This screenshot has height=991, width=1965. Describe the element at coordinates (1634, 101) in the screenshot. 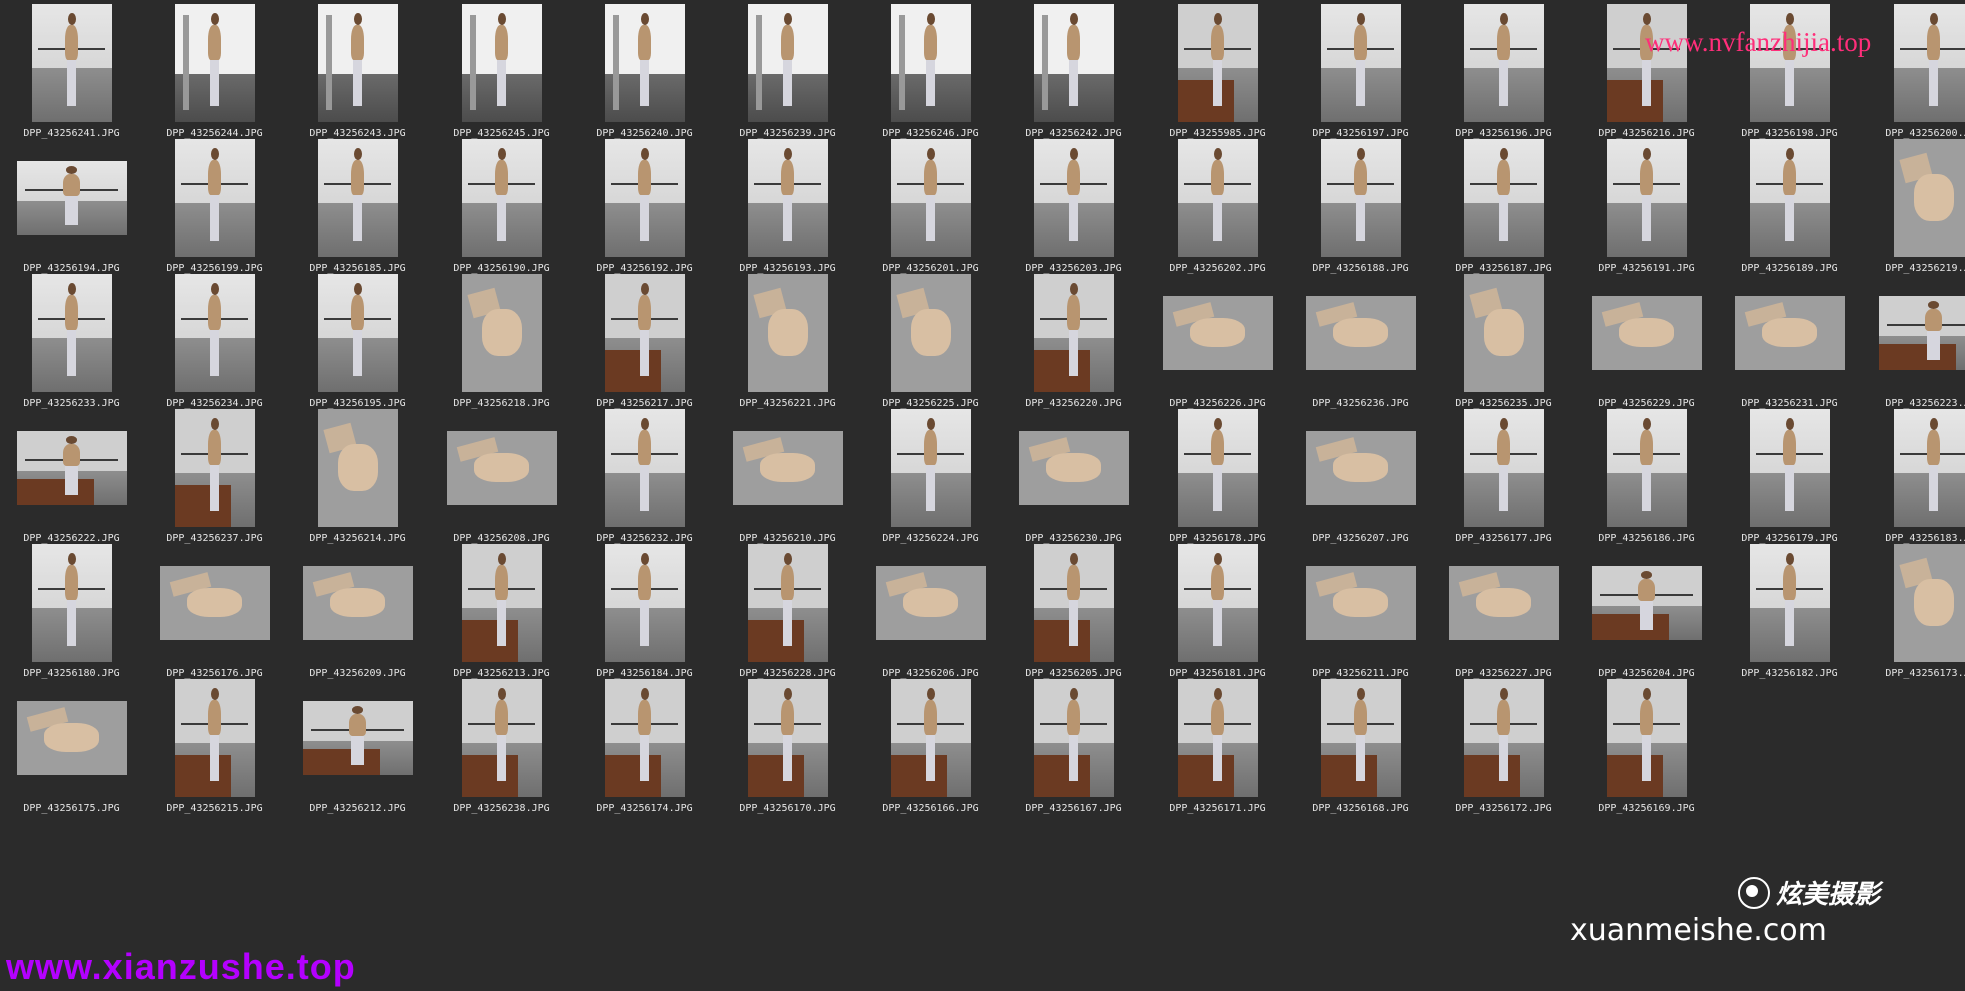

I see `photo-desk` at that location.